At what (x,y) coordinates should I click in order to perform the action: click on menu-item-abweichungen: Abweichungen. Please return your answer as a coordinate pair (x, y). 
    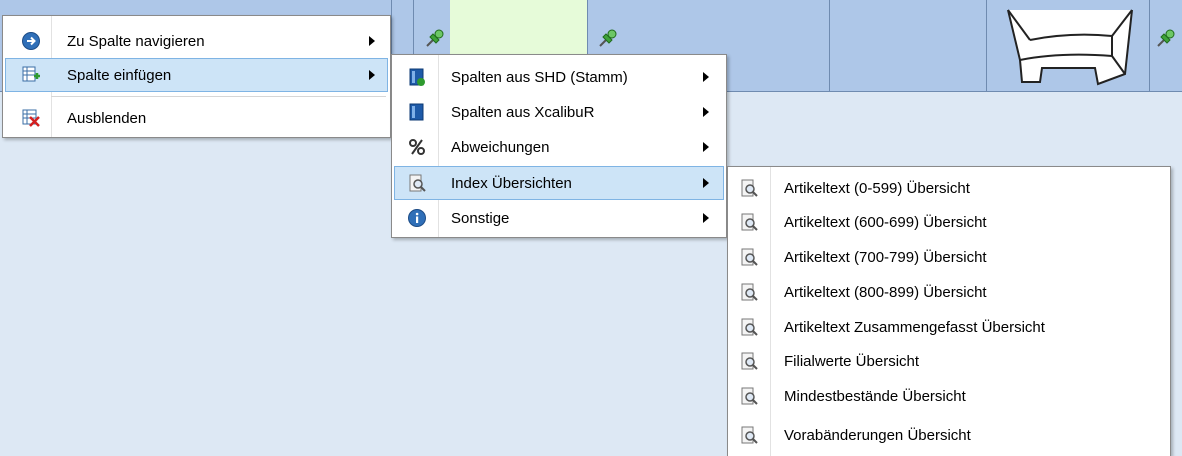
    Looking at the image, I should click on (559, 147).